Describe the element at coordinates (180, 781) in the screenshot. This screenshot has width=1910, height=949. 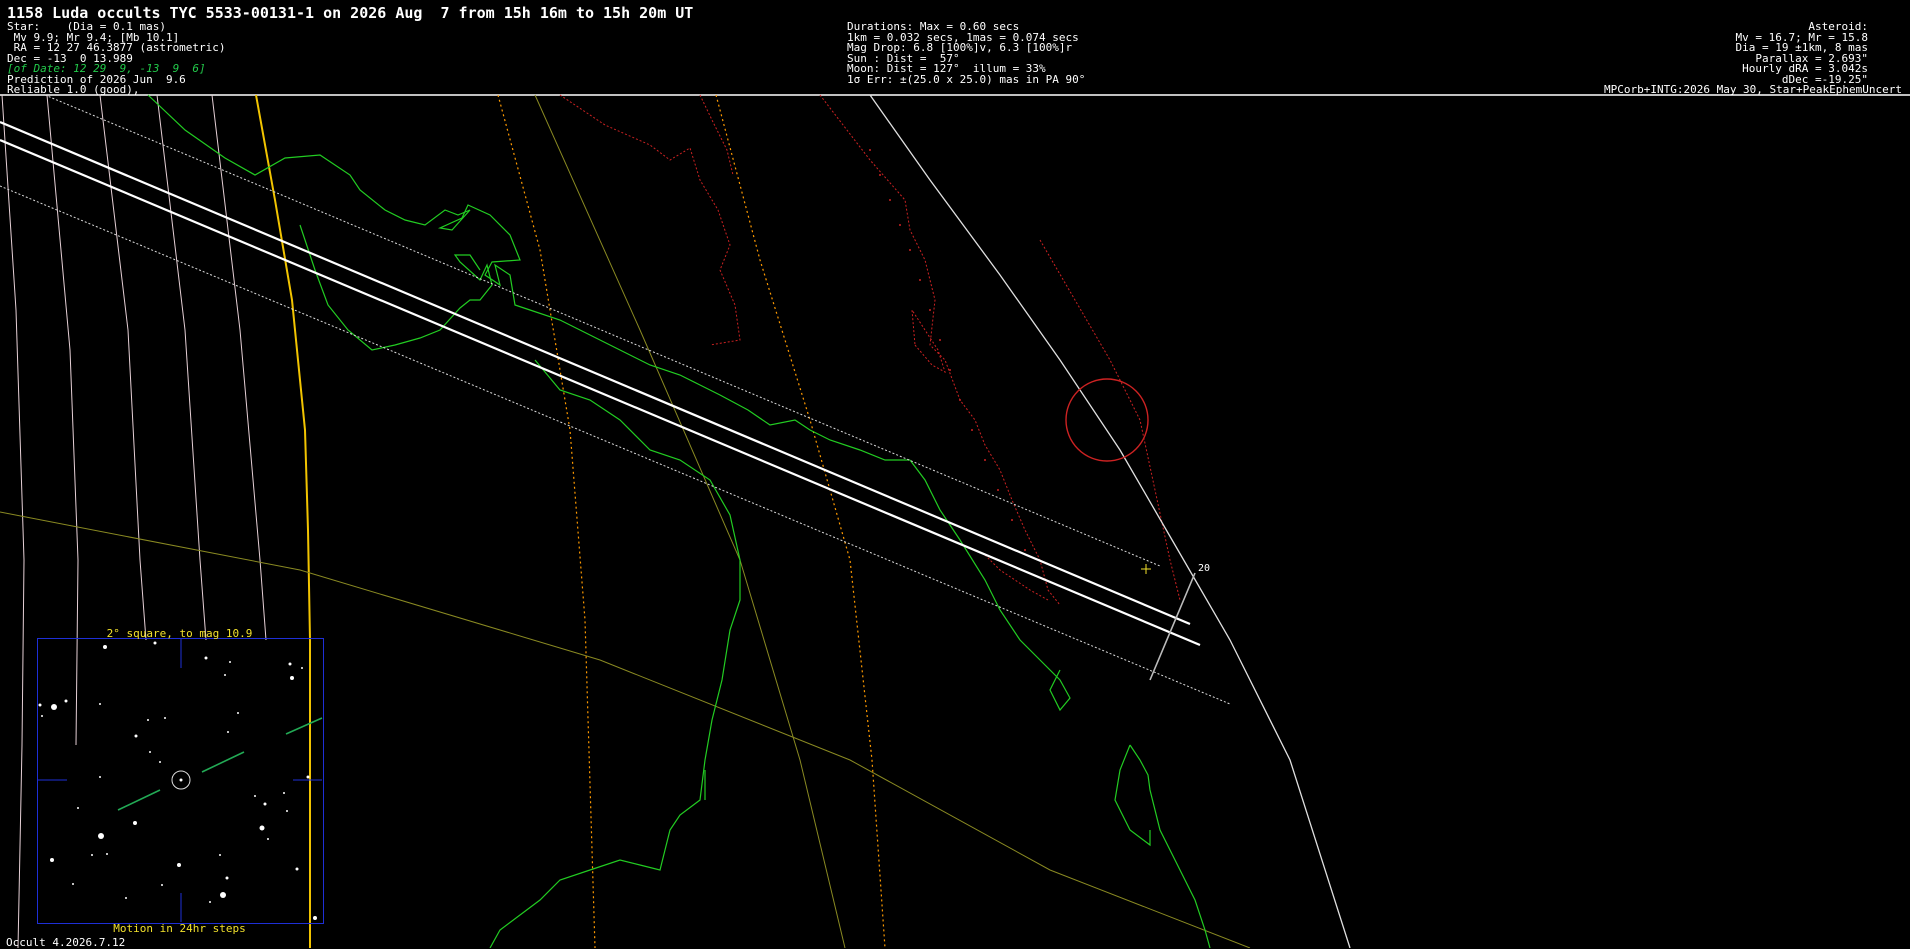
I see `finder-chart-frame` at that location.